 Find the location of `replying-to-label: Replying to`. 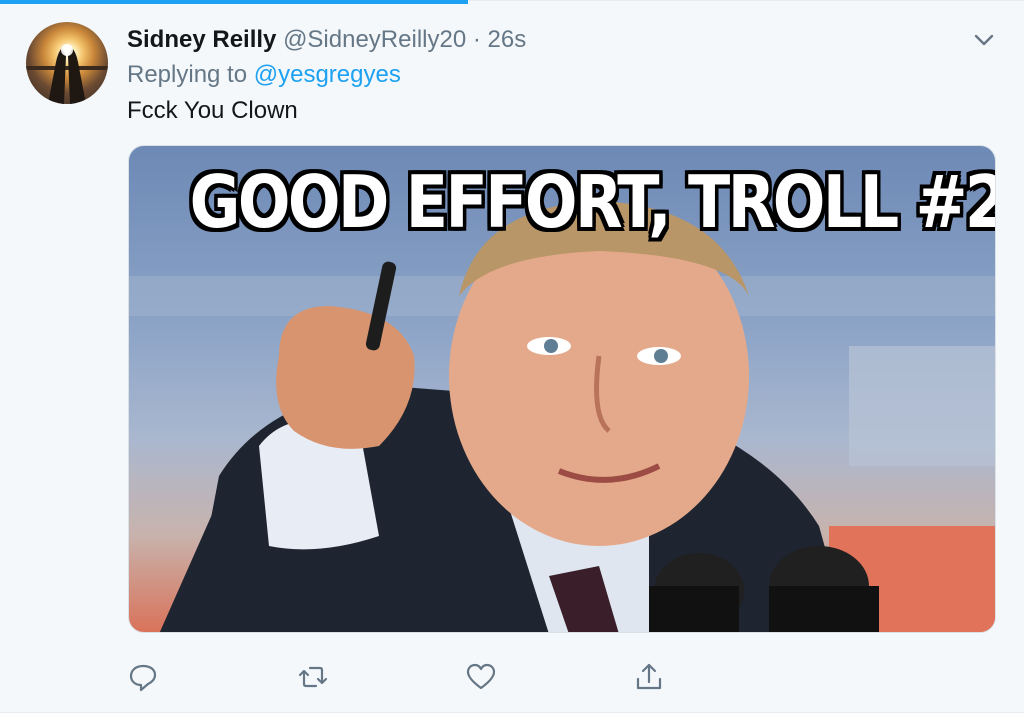

replying-to-label: Replying to is located at coordinates (187, 74).